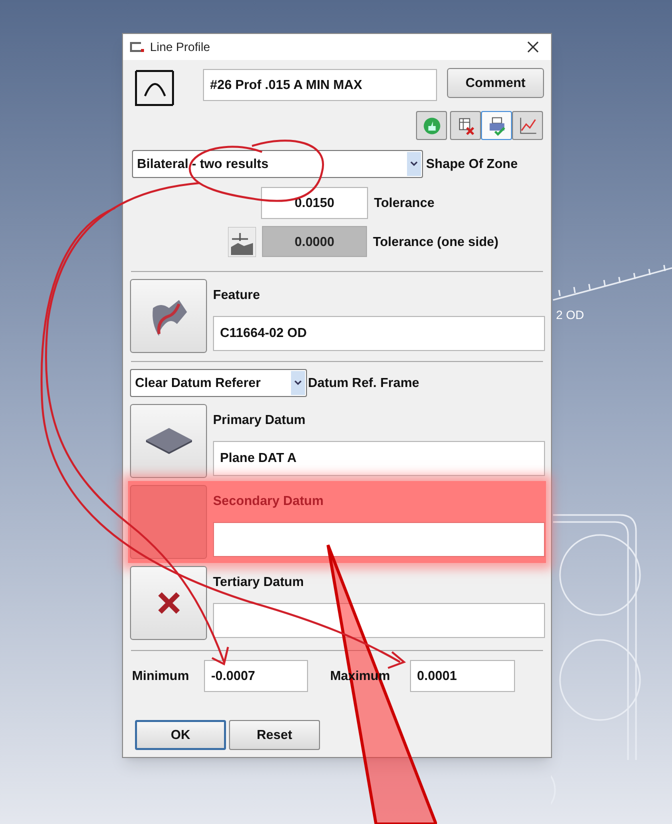  I want to click on terrain-icon, so click(242, 241).